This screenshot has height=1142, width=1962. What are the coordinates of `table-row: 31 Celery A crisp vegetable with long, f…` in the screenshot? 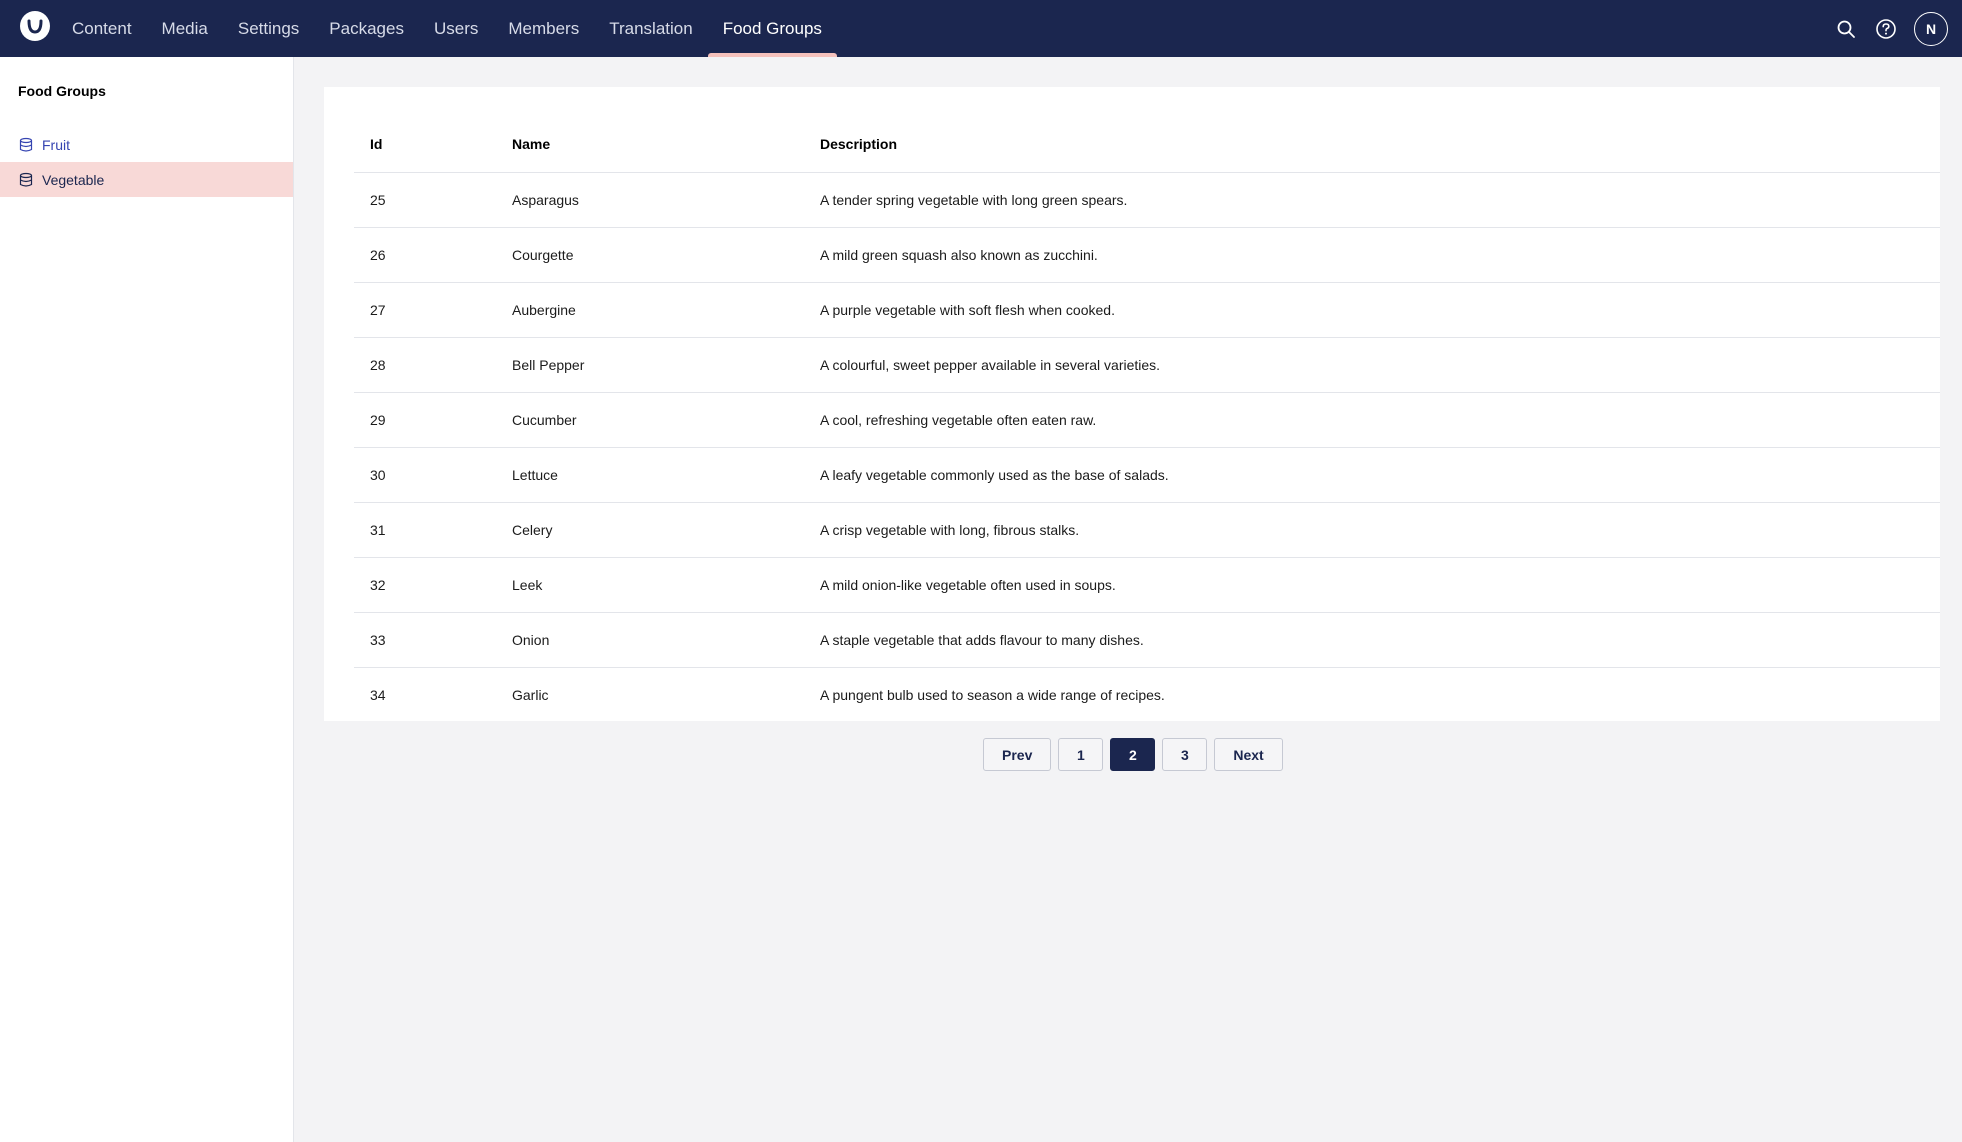 It's located at (1147, 529).